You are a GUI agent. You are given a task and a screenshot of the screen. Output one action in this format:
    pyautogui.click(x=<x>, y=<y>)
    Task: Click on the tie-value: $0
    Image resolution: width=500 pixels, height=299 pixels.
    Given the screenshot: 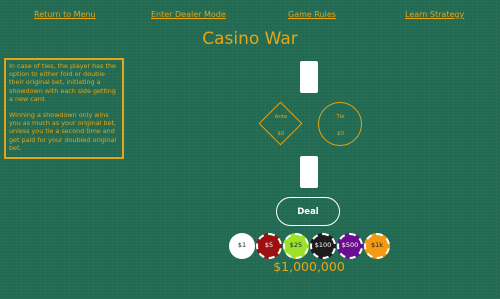 What is the action you would take?
    pyautogui.click(x=340, y=134)
    